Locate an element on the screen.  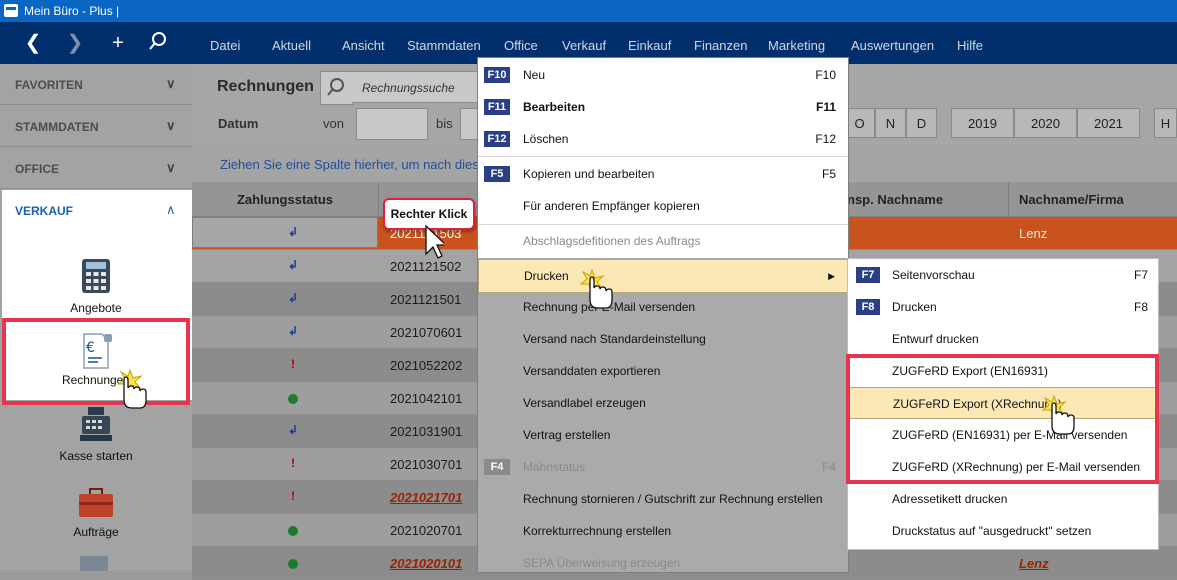
submenu-item-seitenvorschau: F7 Seitenvorschau F7 is located at coordinates (1003, 275).